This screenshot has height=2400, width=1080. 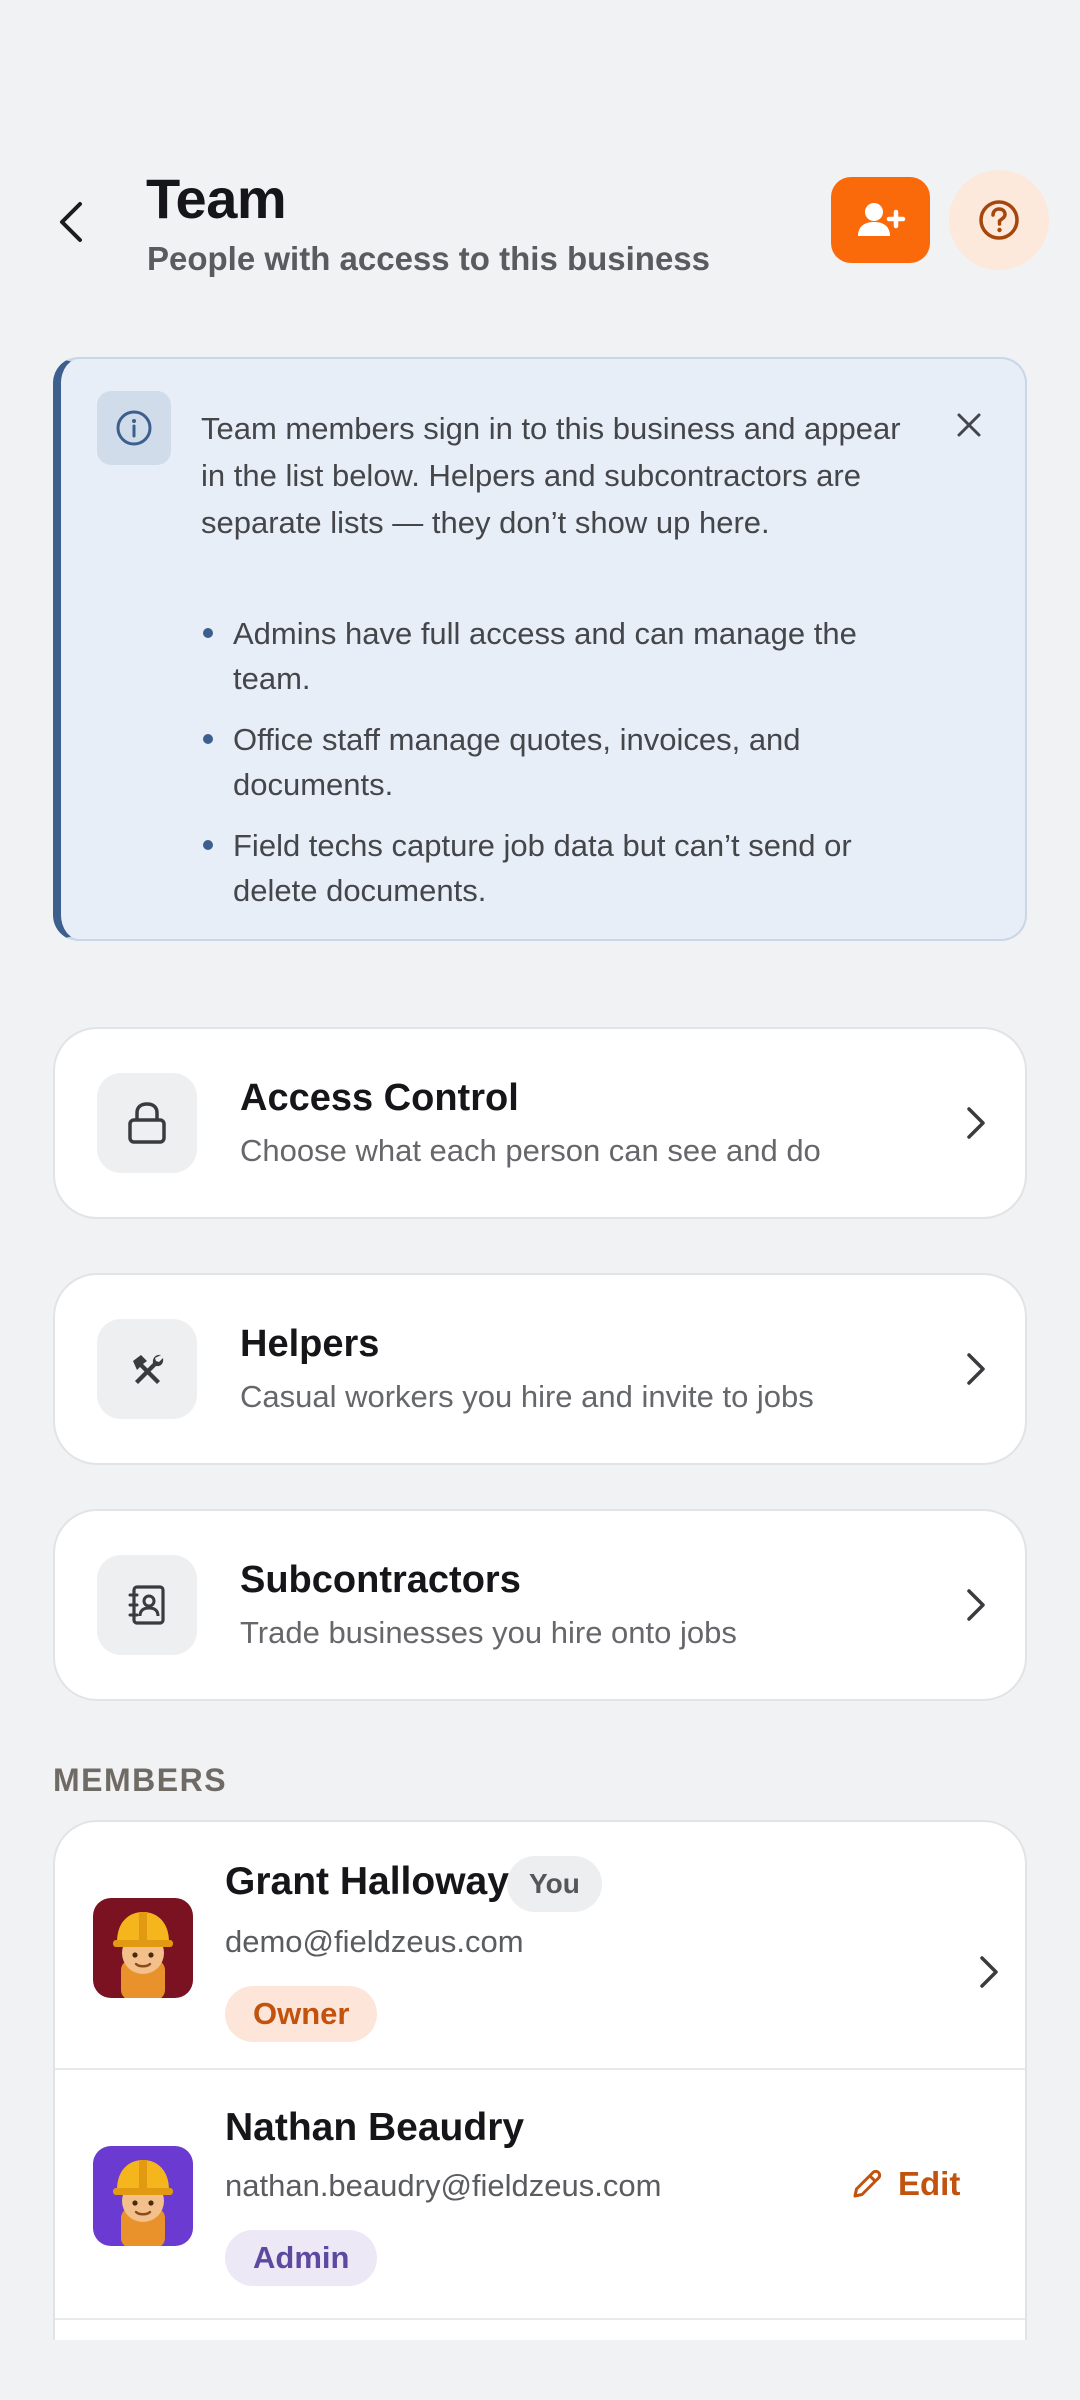 I want to click on contact-book-icon, so click(x=146, y=1605).